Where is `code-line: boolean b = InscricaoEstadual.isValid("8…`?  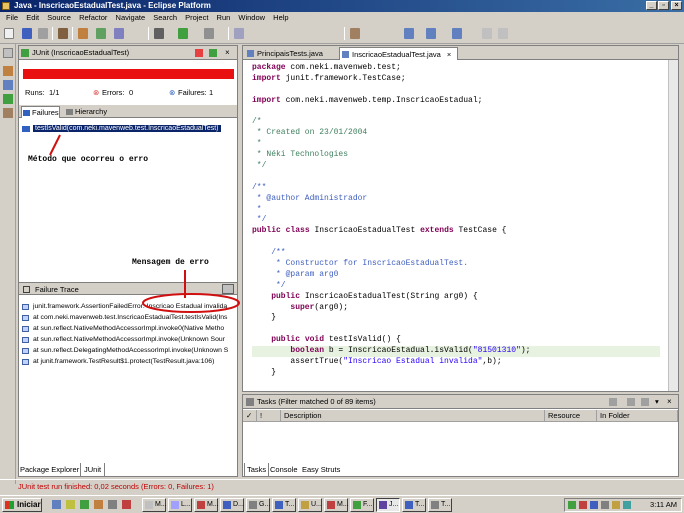 code-line: boolean b = InscricaoEstadual.isValid("8… is located at coordinates (456, 352).